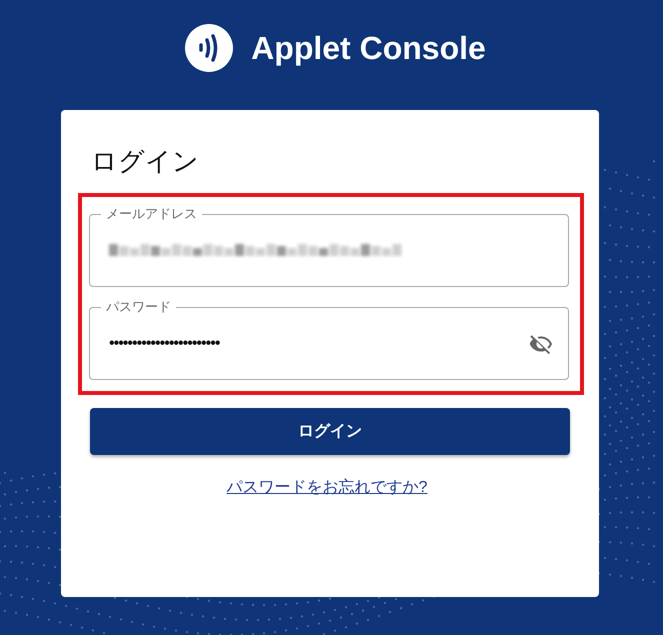 Image resolution: width=663 pixels, height=635 pixels. Describe the element at coordinates (209, 48) in the screenshot. I see `sound-wave-logo-icon` at that location.